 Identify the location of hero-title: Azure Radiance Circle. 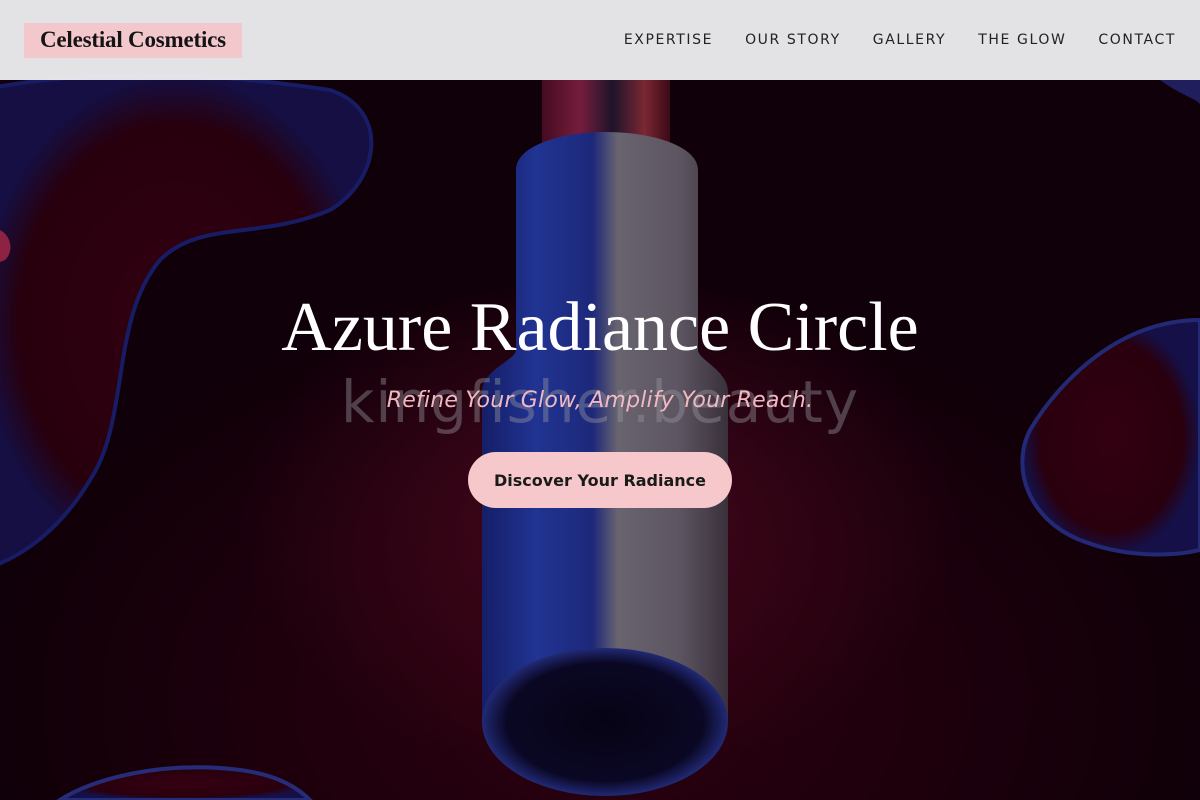
(600, 327).